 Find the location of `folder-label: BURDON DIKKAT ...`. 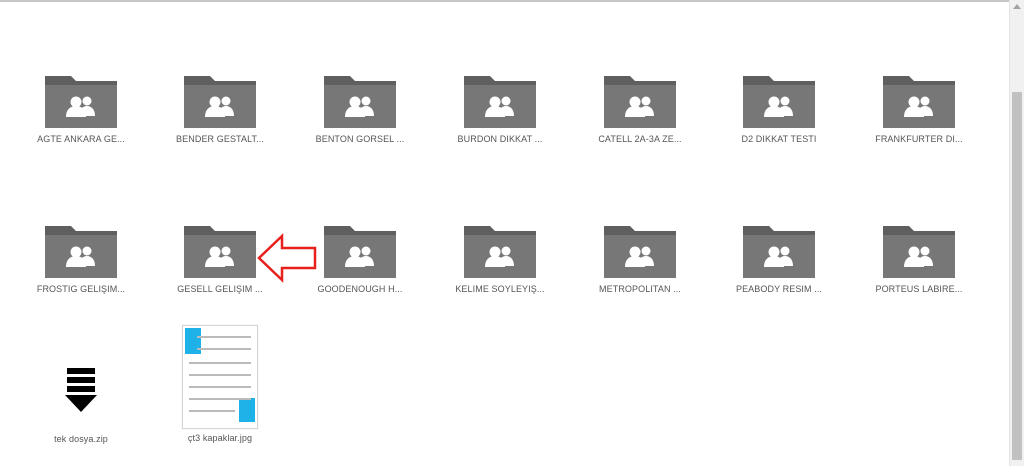

folder-label: BURDON DIKKAT ... is located at coordinates (500, 139).